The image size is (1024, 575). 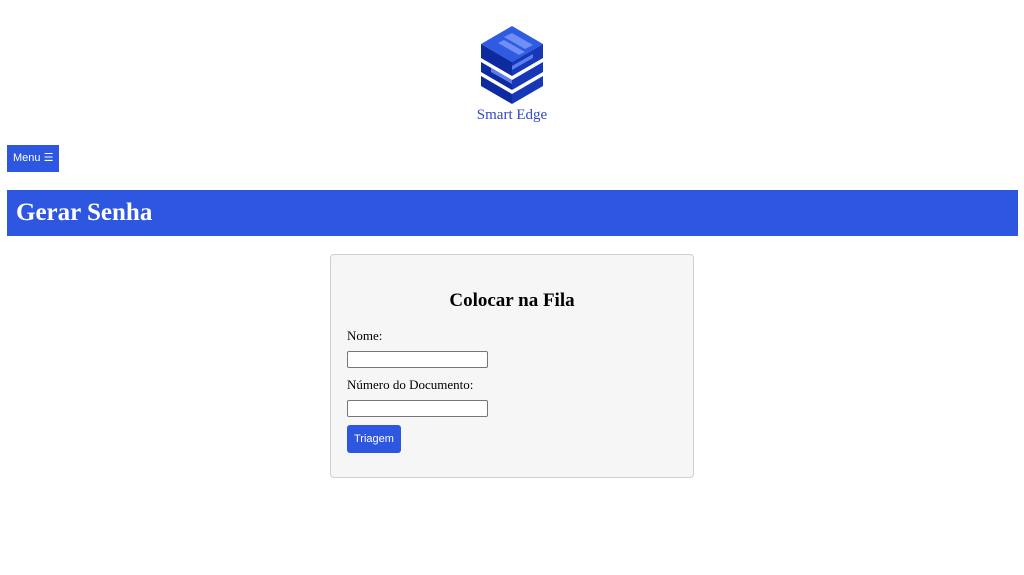 I want to click on document-number-input, so click(x=417, y=408).